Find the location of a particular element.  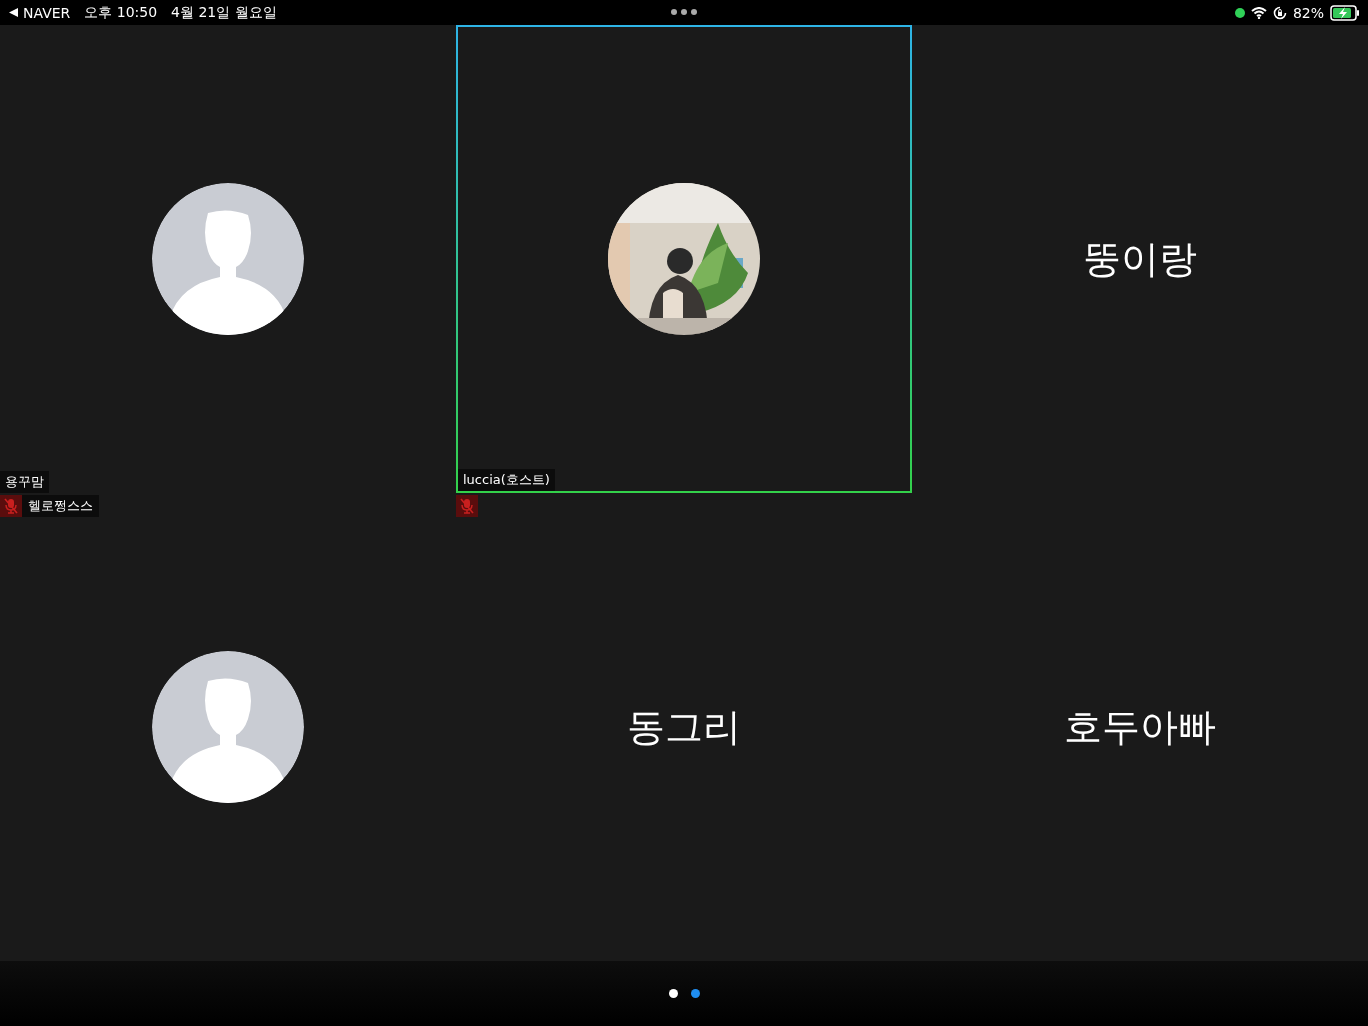

participant-name: 동그리 is located at coordinates (684, 727).